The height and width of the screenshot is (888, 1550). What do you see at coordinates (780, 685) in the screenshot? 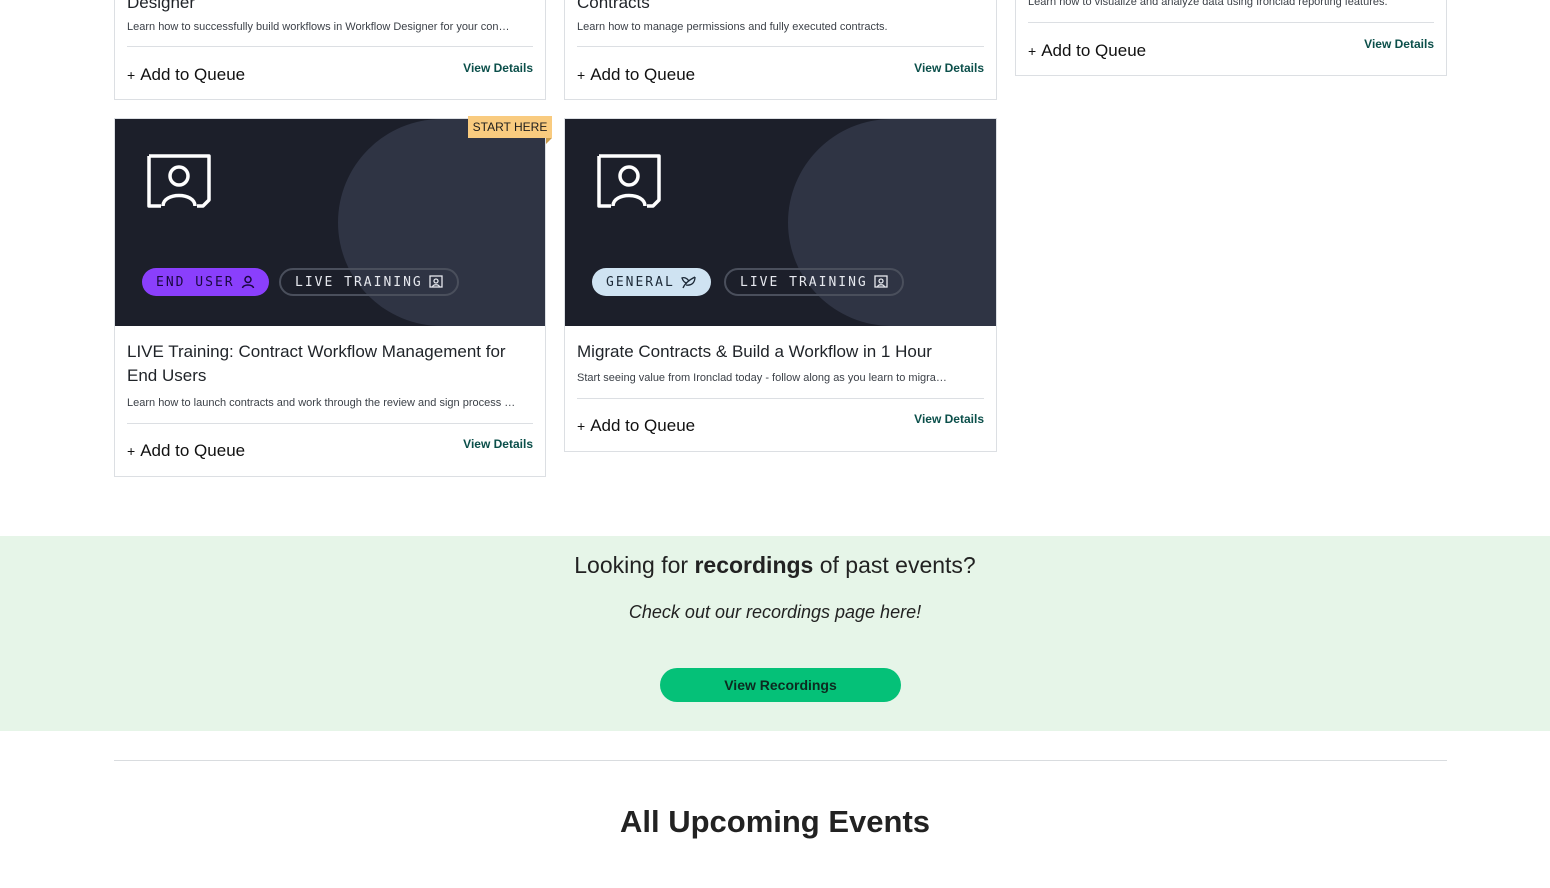
I see `view-recordings-button: View Recordings` at bounding box center [780, 685].